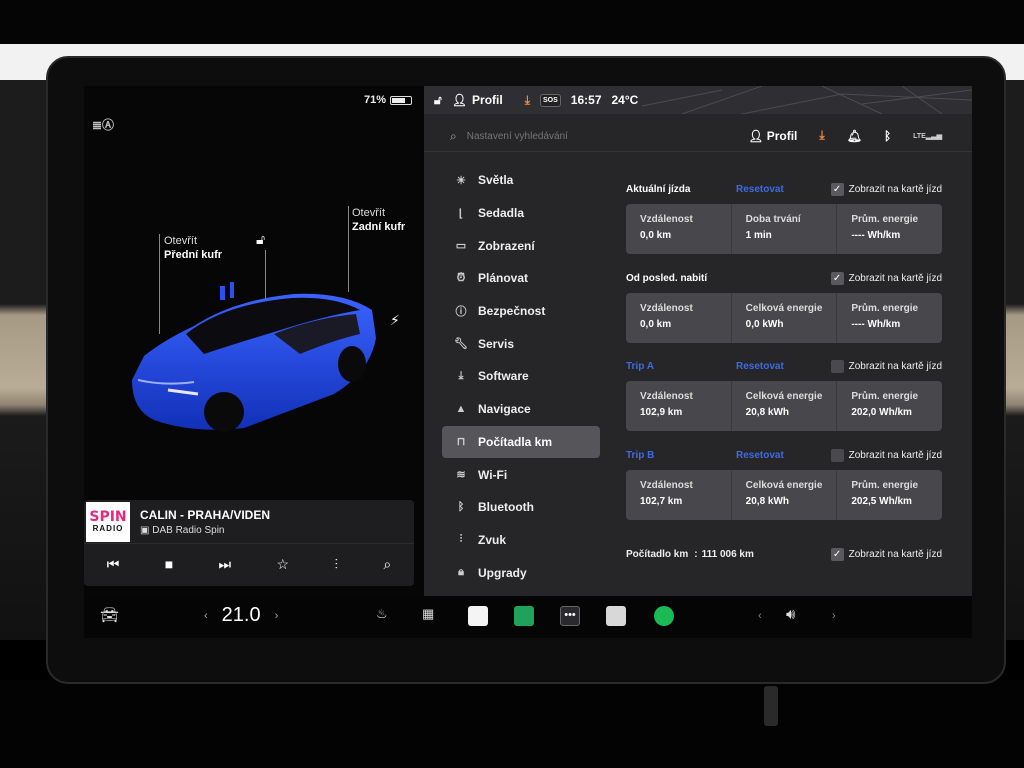  What do you see at coordinates (461, 344) in the screenshot?
I see `wrench-icon: 🔧︎` at bounding box center [461, 344].